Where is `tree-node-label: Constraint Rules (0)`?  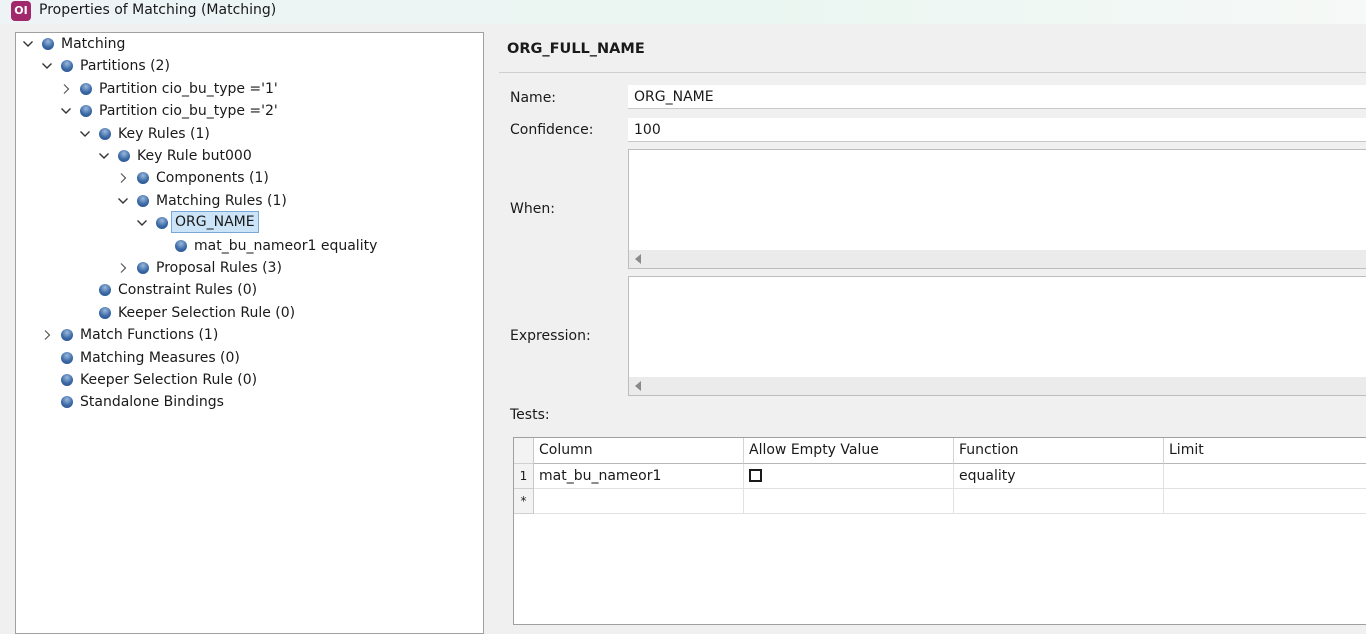
tree-node-label: Constraint Rules (0) is located at coordinates (188, 290).